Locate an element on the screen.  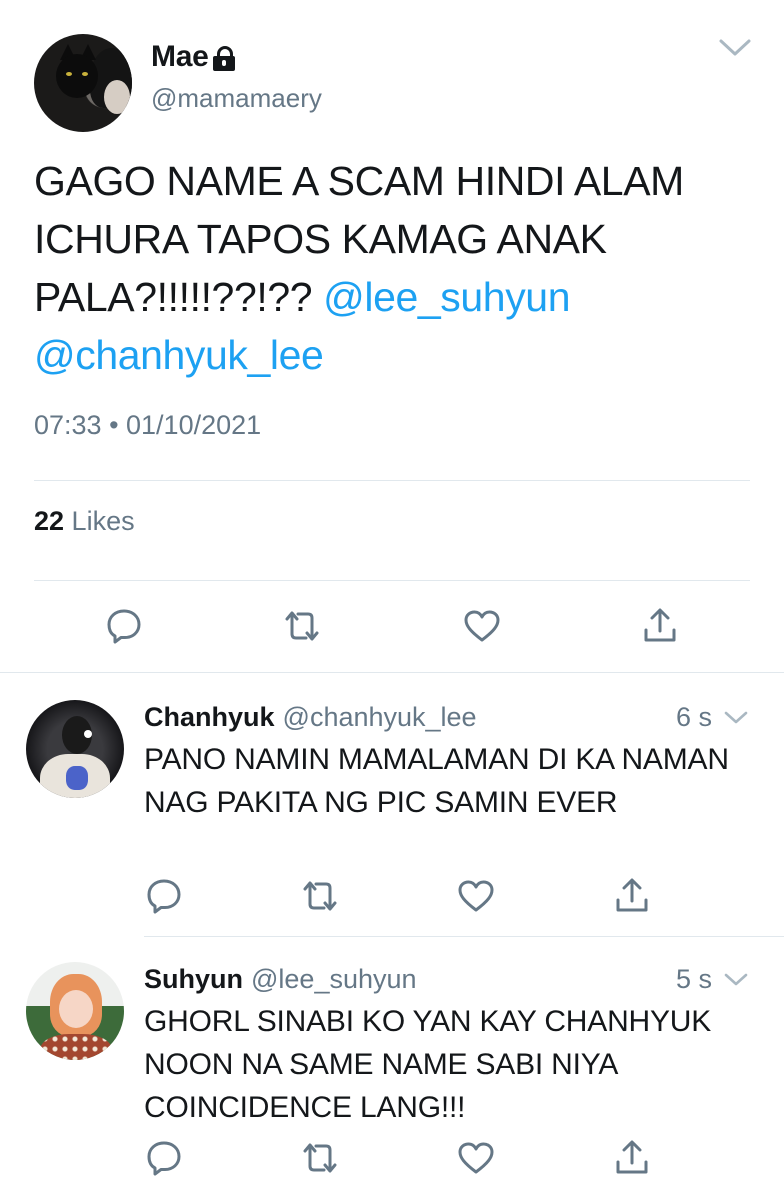
reply-time: 5 s is located at coordinates (694, 979).